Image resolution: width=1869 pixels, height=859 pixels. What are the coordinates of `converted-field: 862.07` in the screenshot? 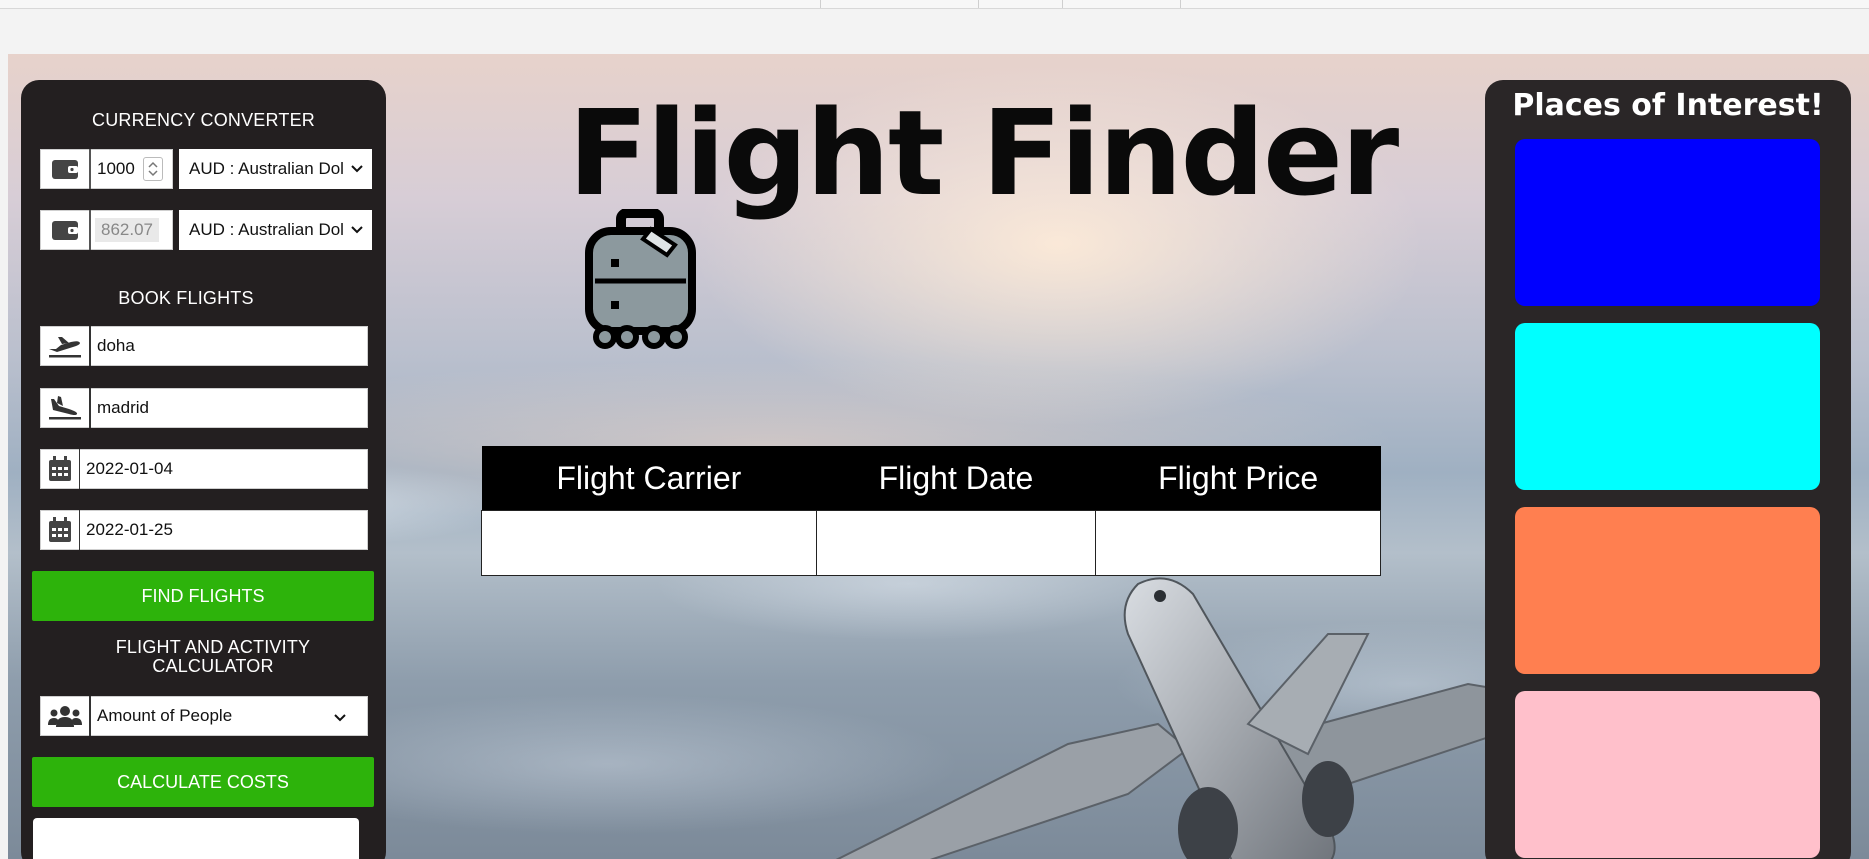 It's located at (106, 230).